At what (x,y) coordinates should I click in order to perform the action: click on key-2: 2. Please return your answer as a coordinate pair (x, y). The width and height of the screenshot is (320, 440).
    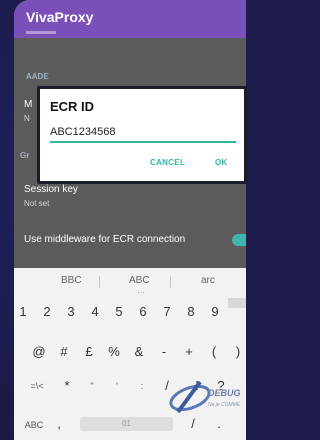
    Looking at the image, I should click on (47, 311).